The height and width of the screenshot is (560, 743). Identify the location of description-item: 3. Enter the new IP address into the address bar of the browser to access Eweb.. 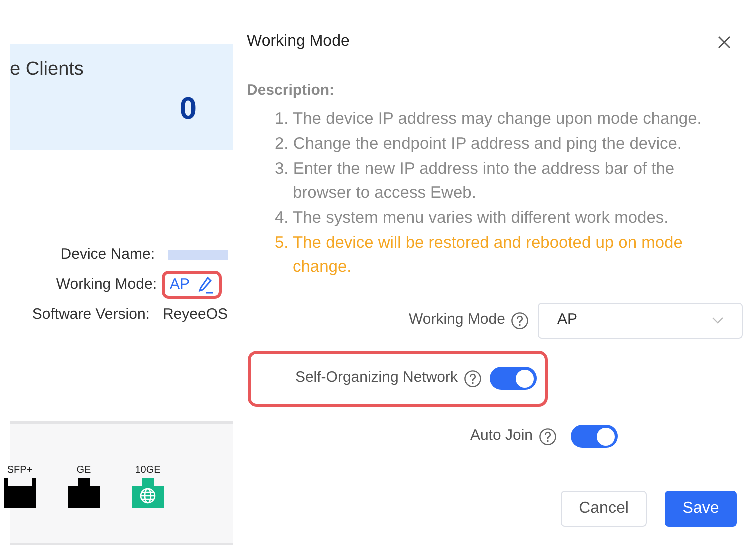
(475, 181).